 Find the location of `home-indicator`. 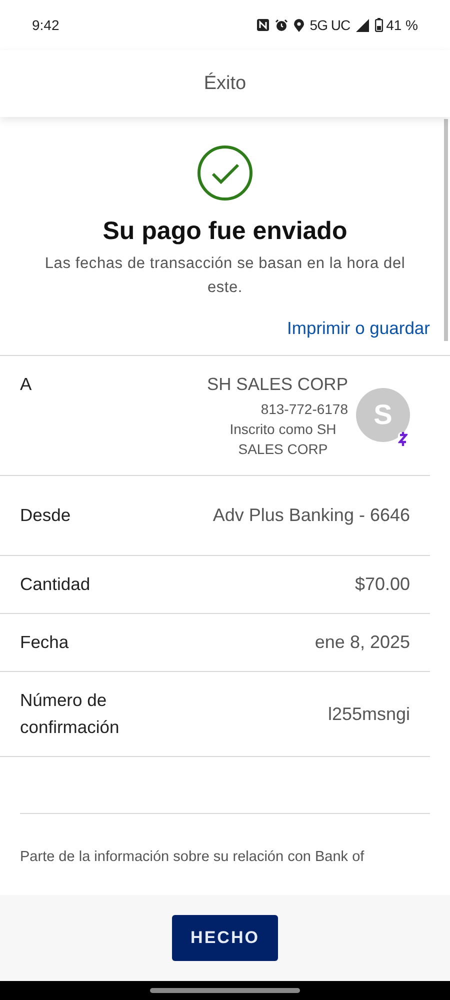

home-indicator is located at coordinates (225, 990).